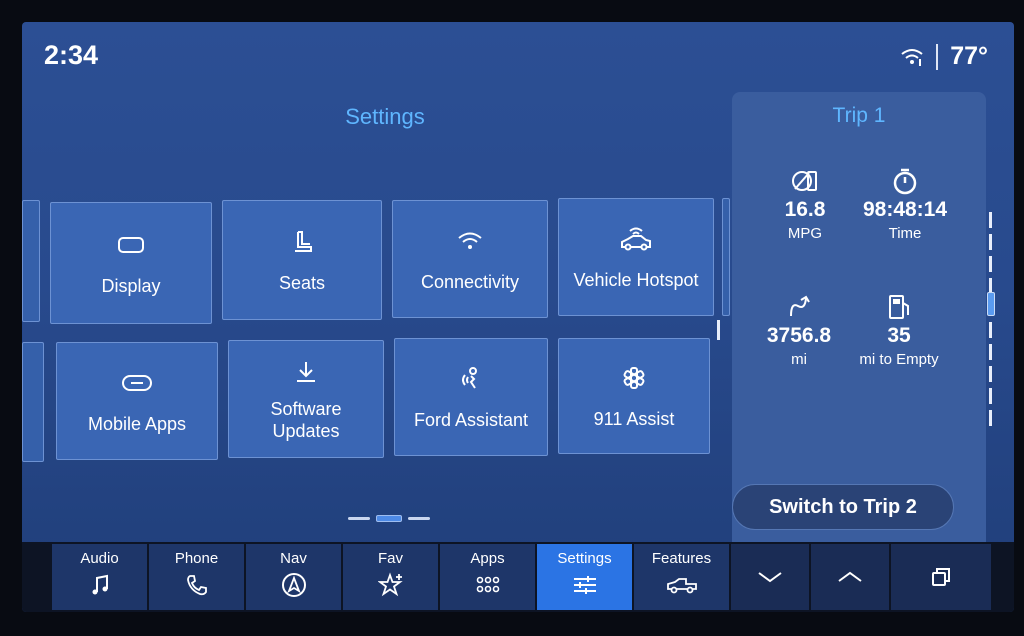 This screenshot has height=636, width=1024. I want to click on nav-scroll-down, so click(770, 577).